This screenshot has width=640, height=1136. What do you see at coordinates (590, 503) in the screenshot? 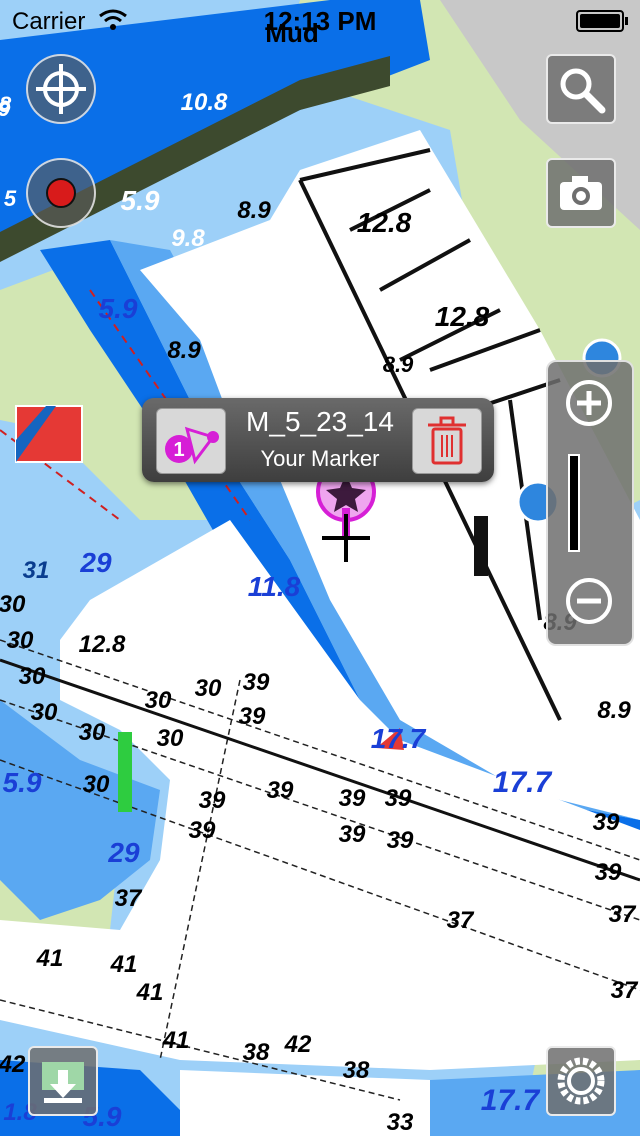
I see `zoom-panel` at bounding box center [590, 503].